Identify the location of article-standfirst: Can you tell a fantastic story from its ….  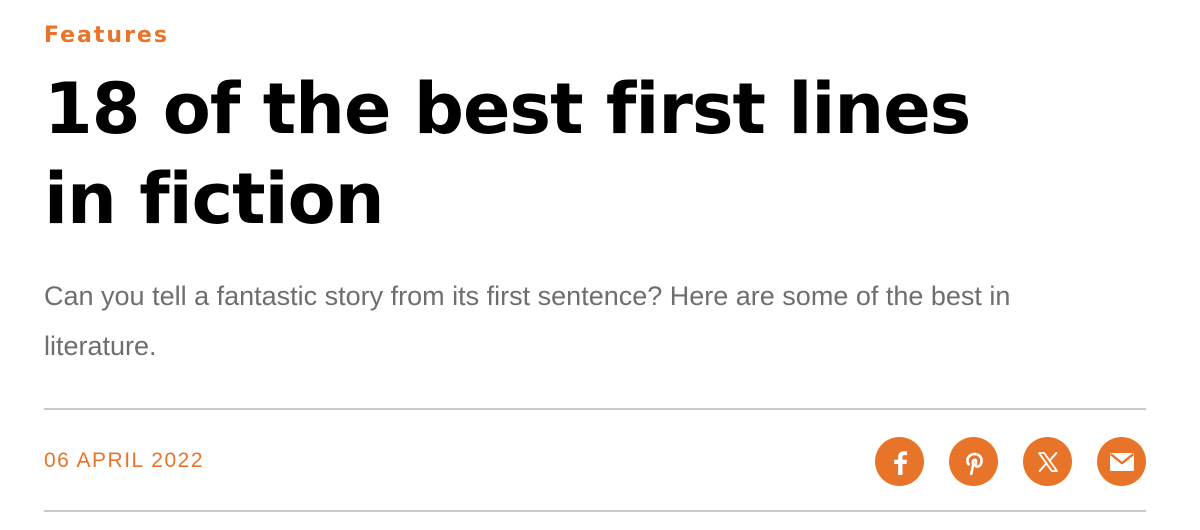
(527, 321).